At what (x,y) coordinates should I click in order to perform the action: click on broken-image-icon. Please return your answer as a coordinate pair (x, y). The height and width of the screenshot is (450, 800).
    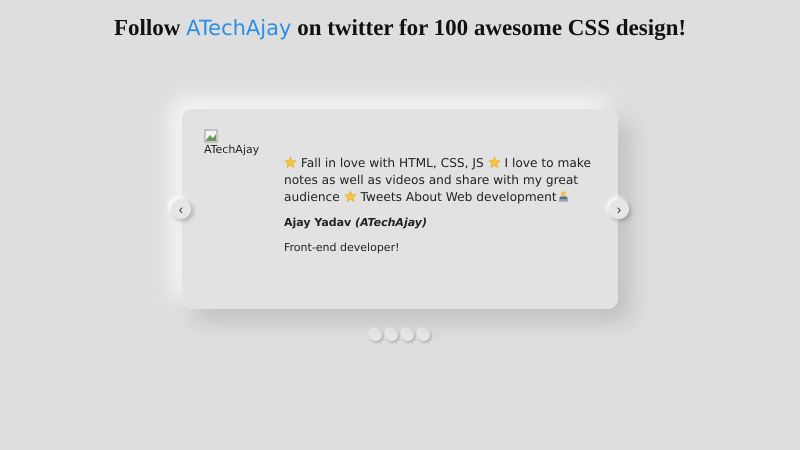
    Looking at the image, I should click on (211, 136).